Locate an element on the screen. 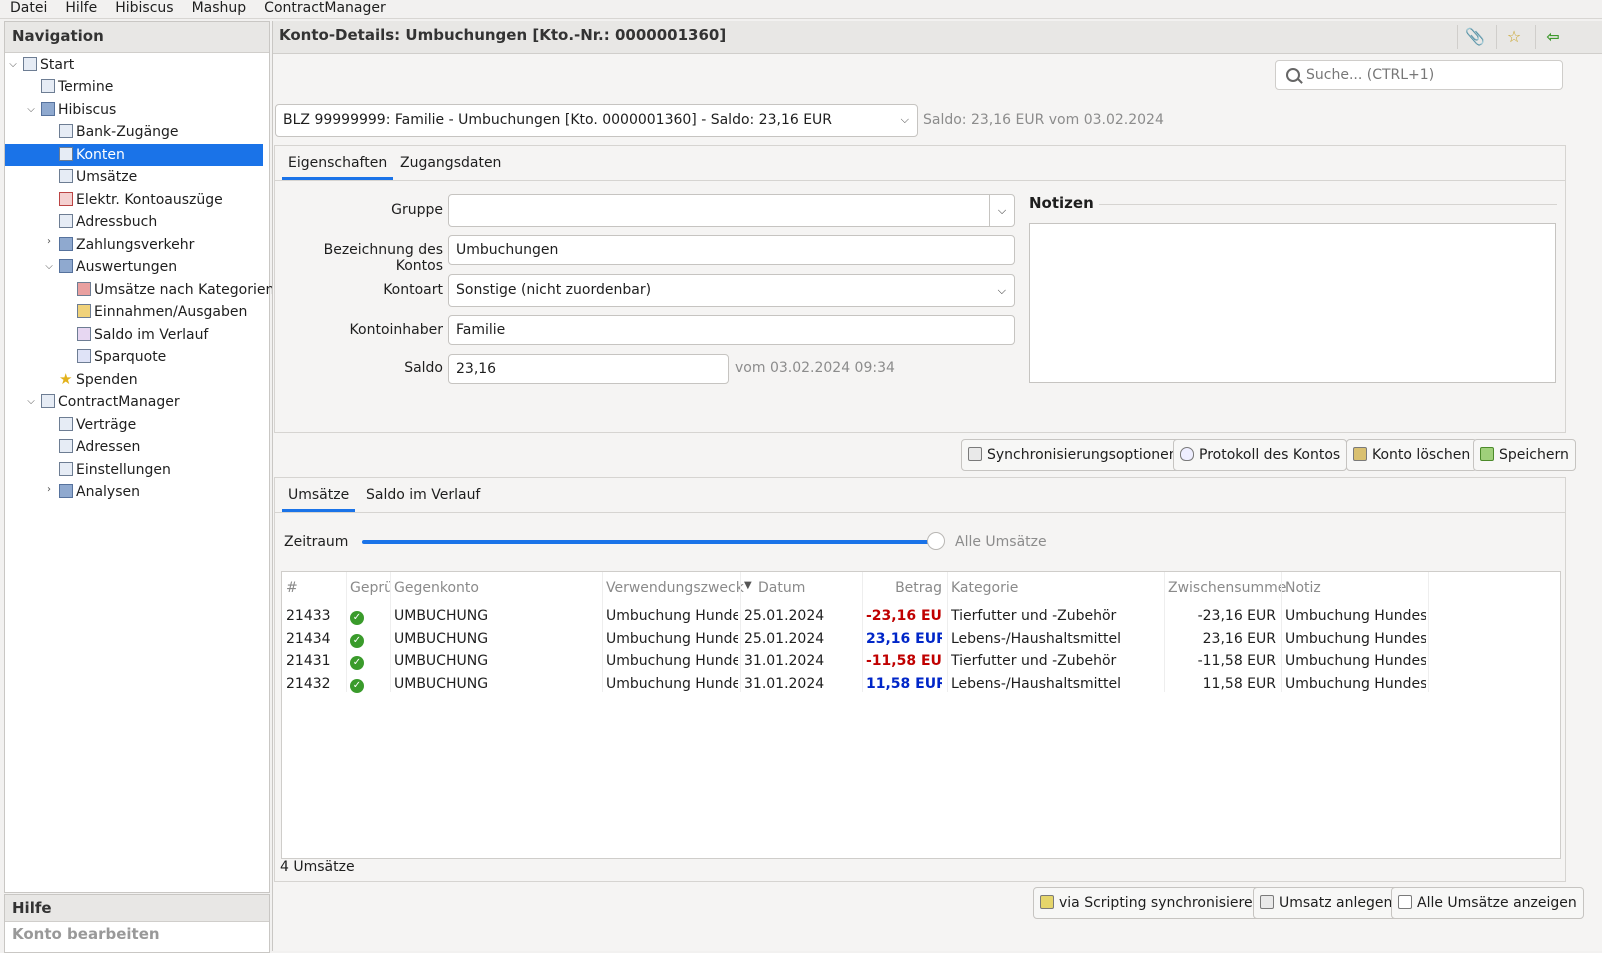 This screenshot has width=1602, height=953. nav-item-kontoauszuege: Elektr. Kontoauszüge is located at coordinates (141, 200).